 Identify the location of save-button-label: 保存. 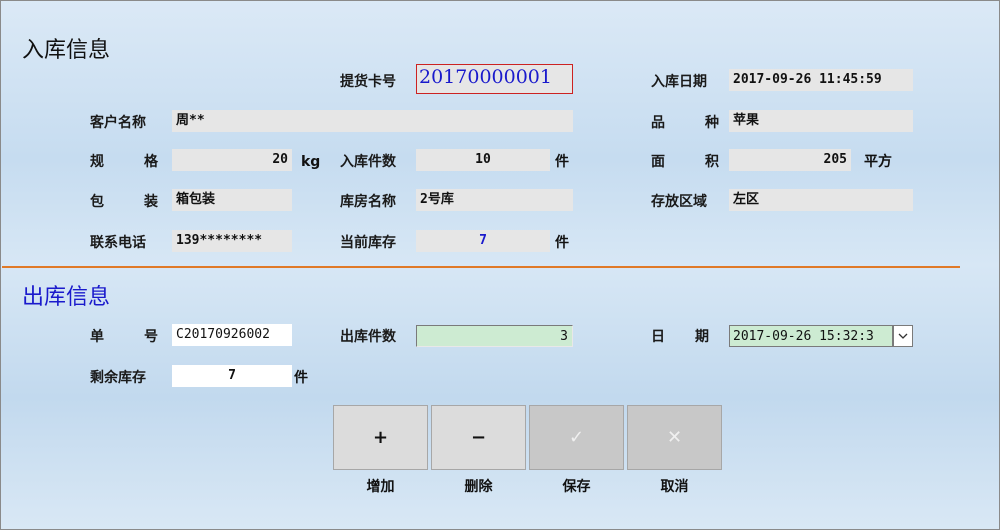
(576, 487).